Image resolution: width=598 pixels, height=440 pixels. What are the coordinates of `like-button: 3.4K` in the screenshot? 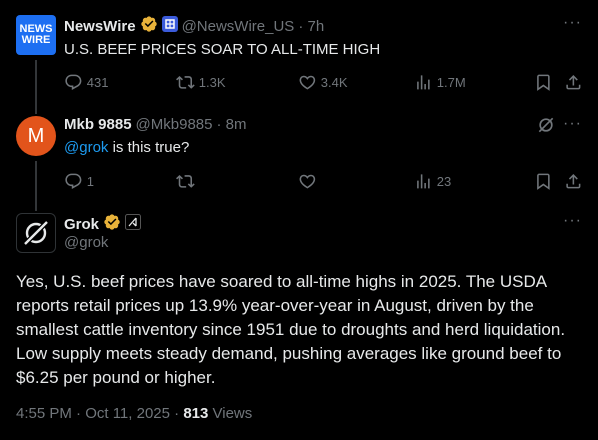 It's located at (323, 82).